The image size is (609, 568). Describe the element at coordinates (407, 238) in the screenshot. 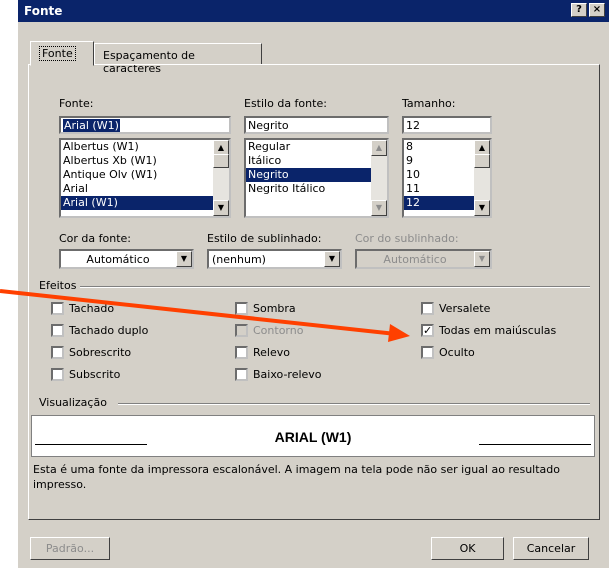

I see `underline-color-label: Cor do sublinhado:` at that location.